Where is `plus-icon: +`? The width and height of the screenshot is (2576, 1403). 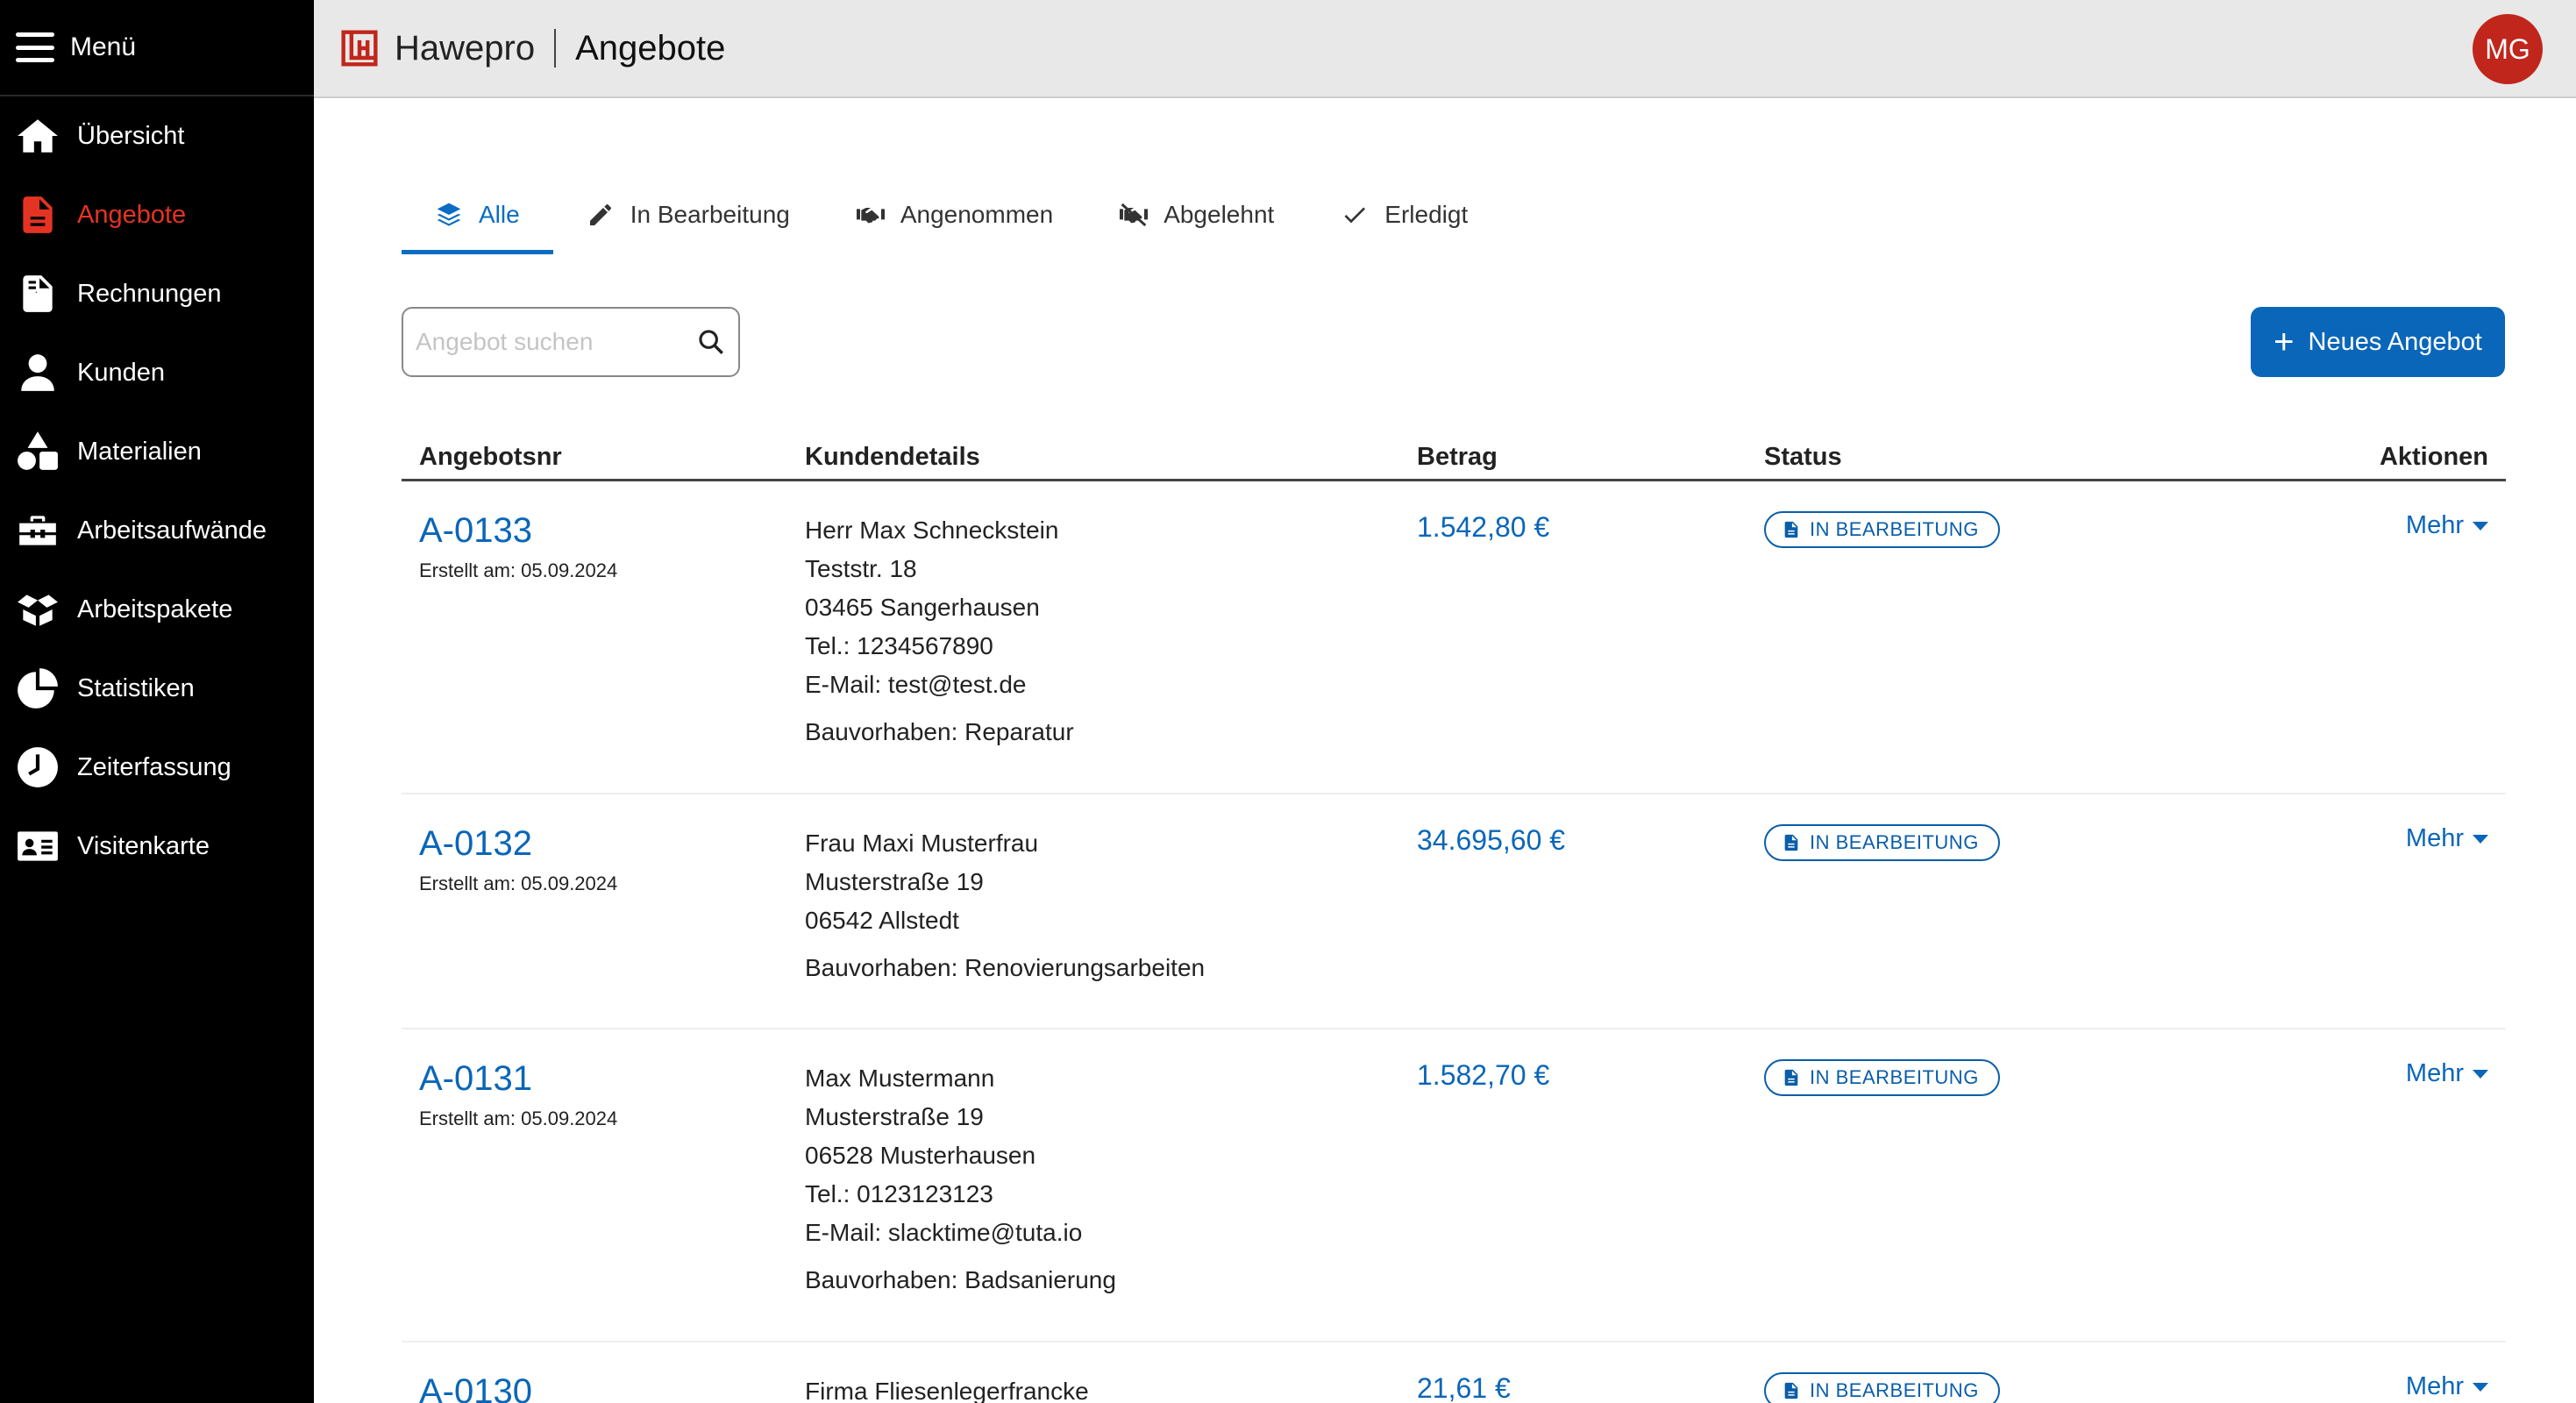 plus-icon: + is located at coordinates (2284, 342).